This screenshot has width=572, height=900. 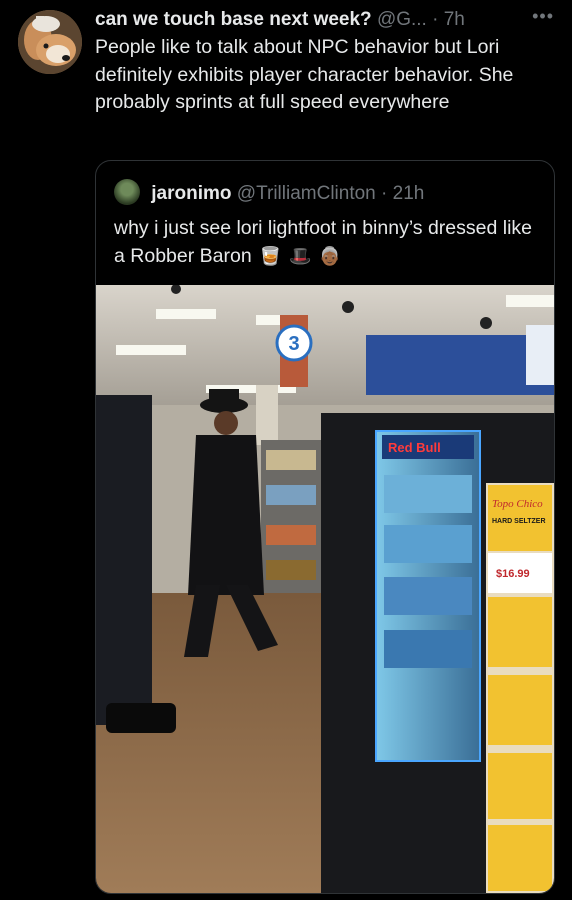 I want to click on quoted-tweet-header: jaronimo @TrilliamClinton · 21h, so click(x=329, y=193).